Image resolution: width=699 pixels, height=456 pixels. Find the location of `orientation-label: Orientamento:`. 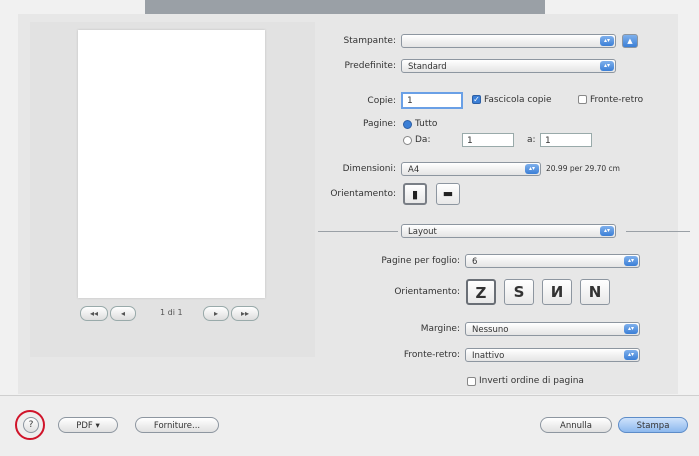

orientation-label: Orientamento: is located at coordinates (363, 194).